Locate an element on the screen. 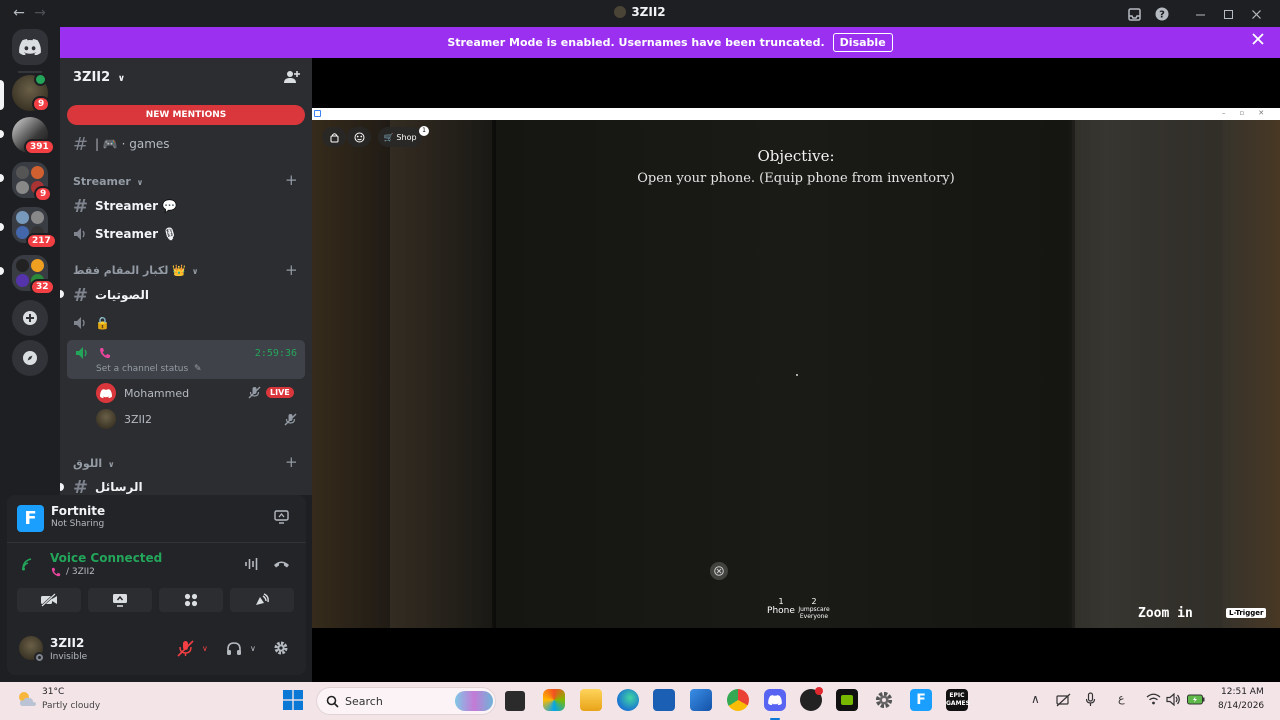  search-placeholder: Search is located at coordinates (364, 701).